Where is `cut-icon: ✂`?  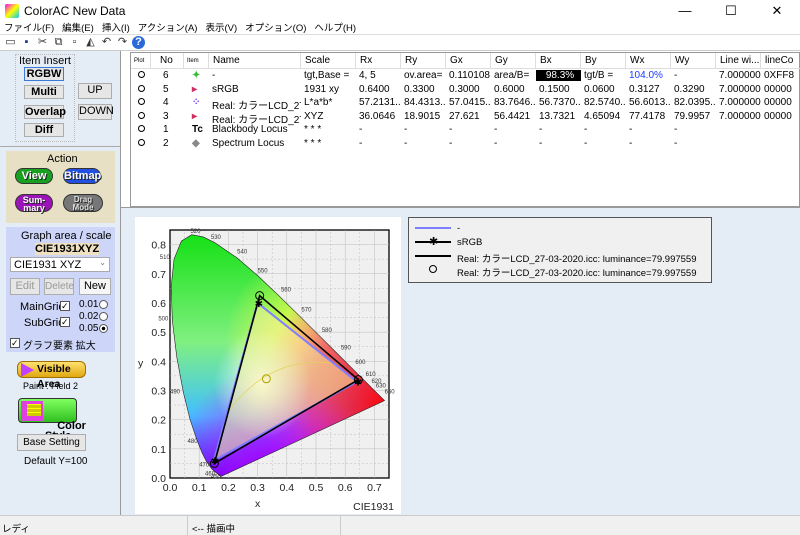 cut-icon: ✂ is located at coordinates (42, 42).